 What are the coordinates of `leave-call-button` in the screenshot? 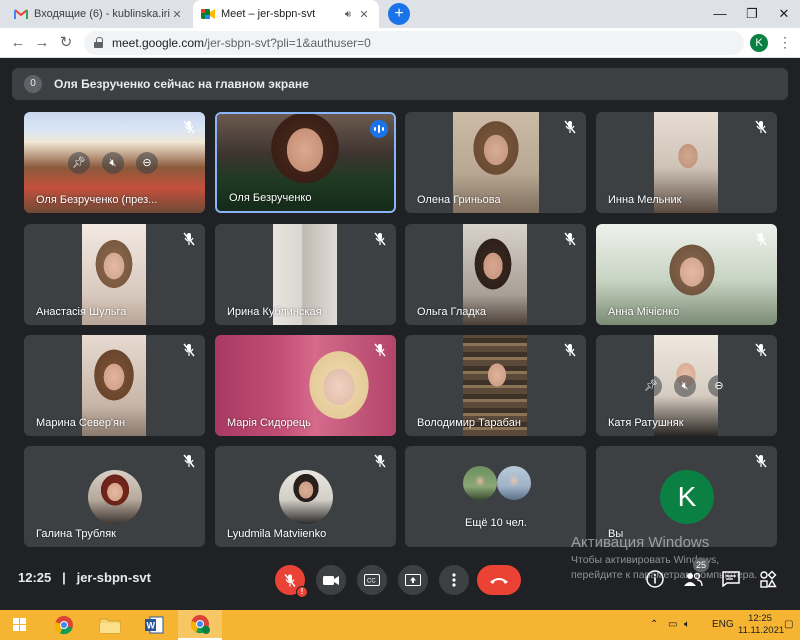 It's located at (499, 580).